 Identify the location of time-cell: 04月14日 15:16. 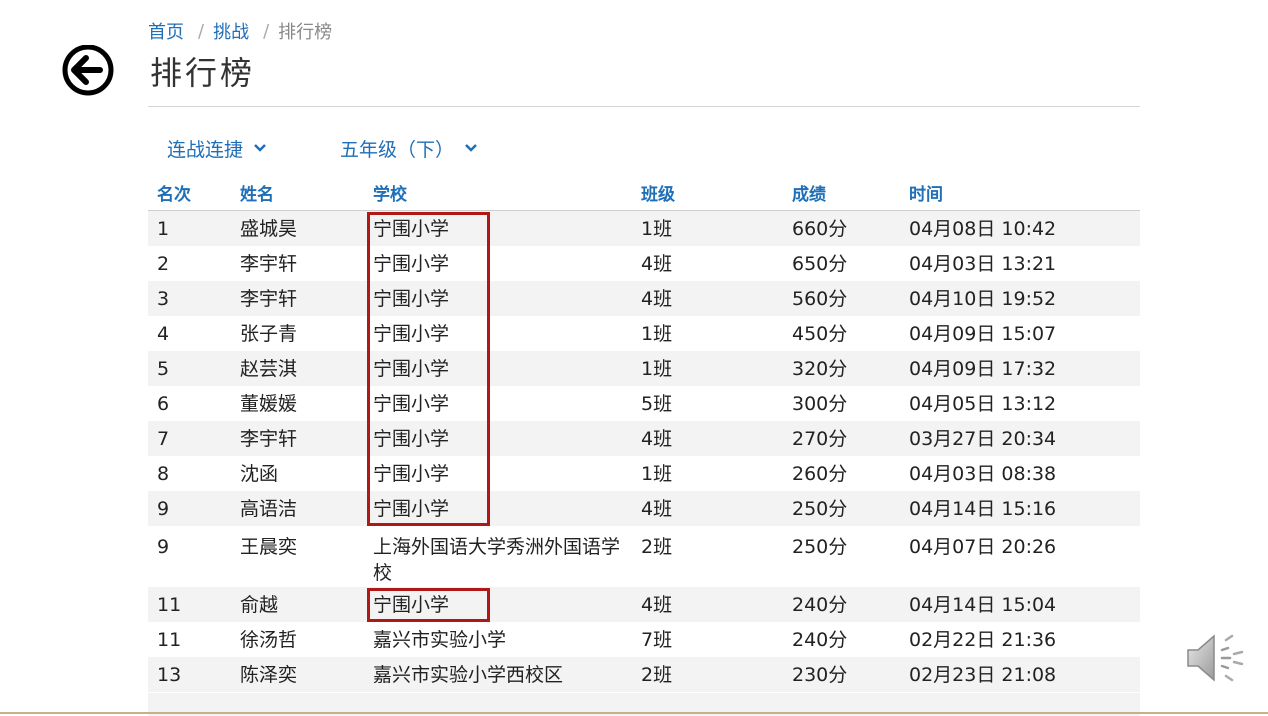
(983, 508).